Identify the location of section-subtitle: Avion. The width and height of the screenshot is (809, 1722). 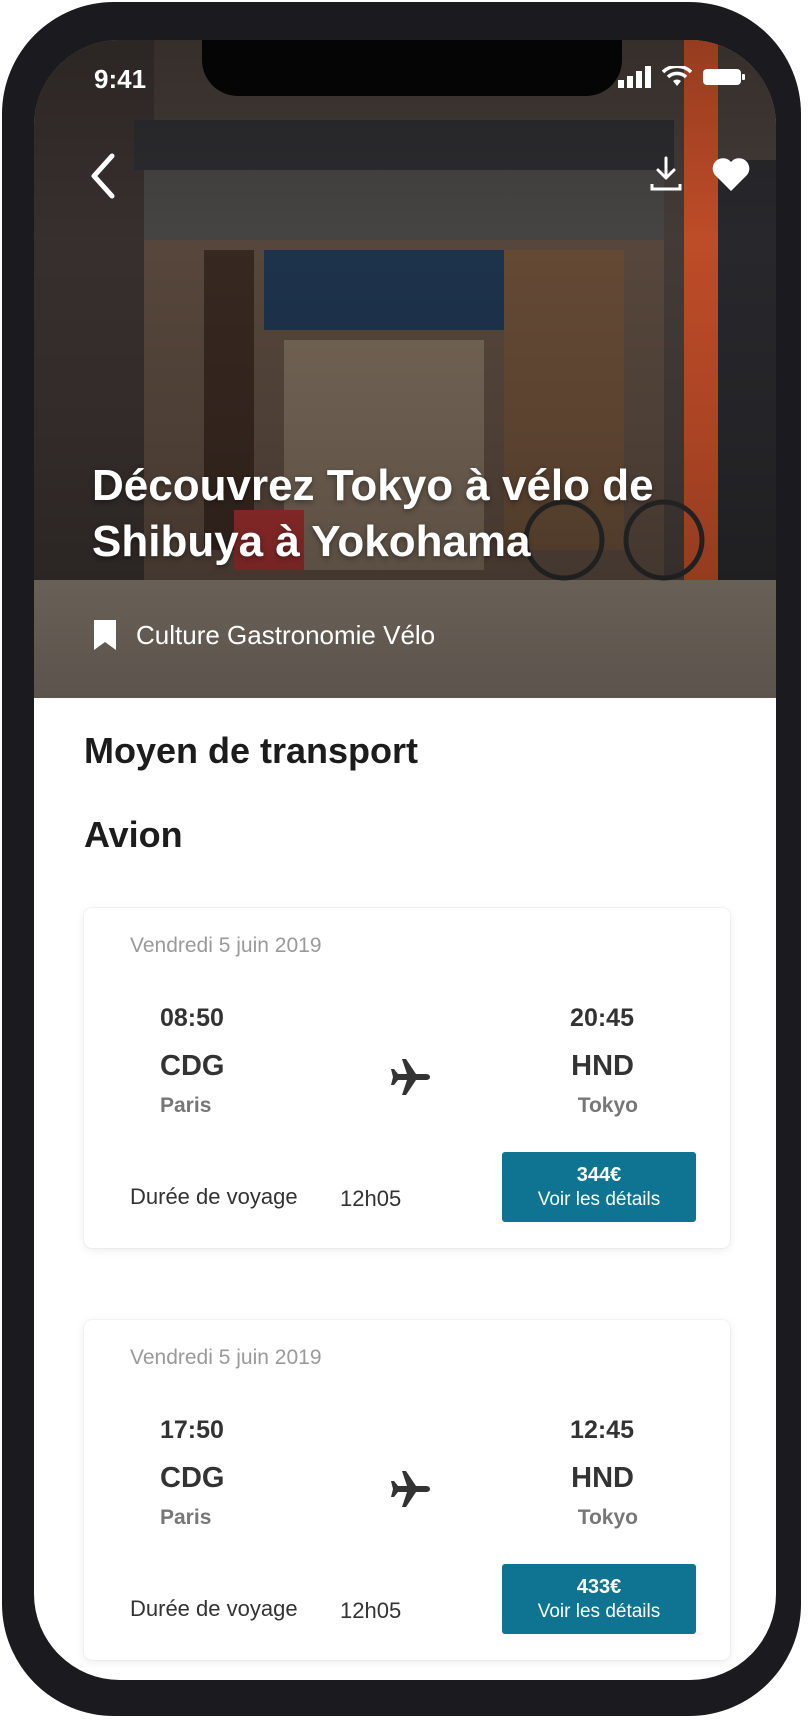
(133, 834).